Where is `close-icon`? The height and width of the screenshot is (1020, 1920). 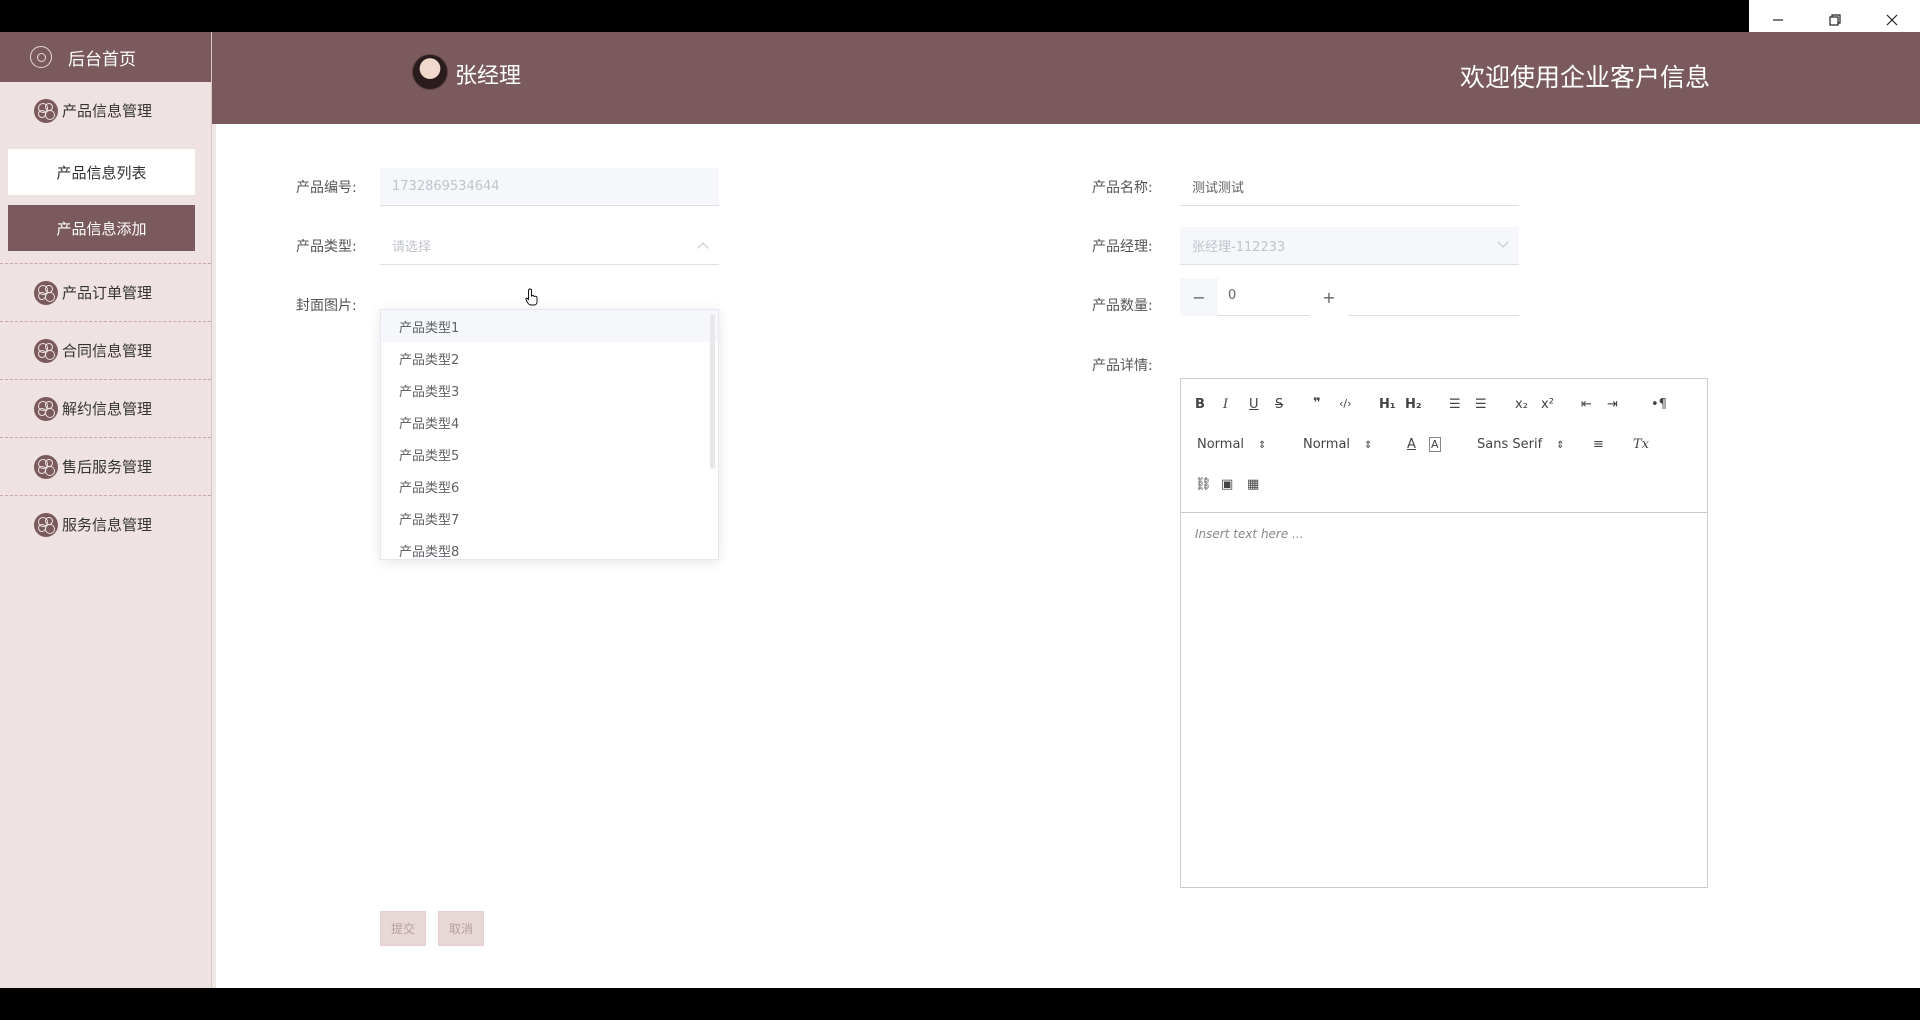 close-icon is located at coordinates (1891, 20).